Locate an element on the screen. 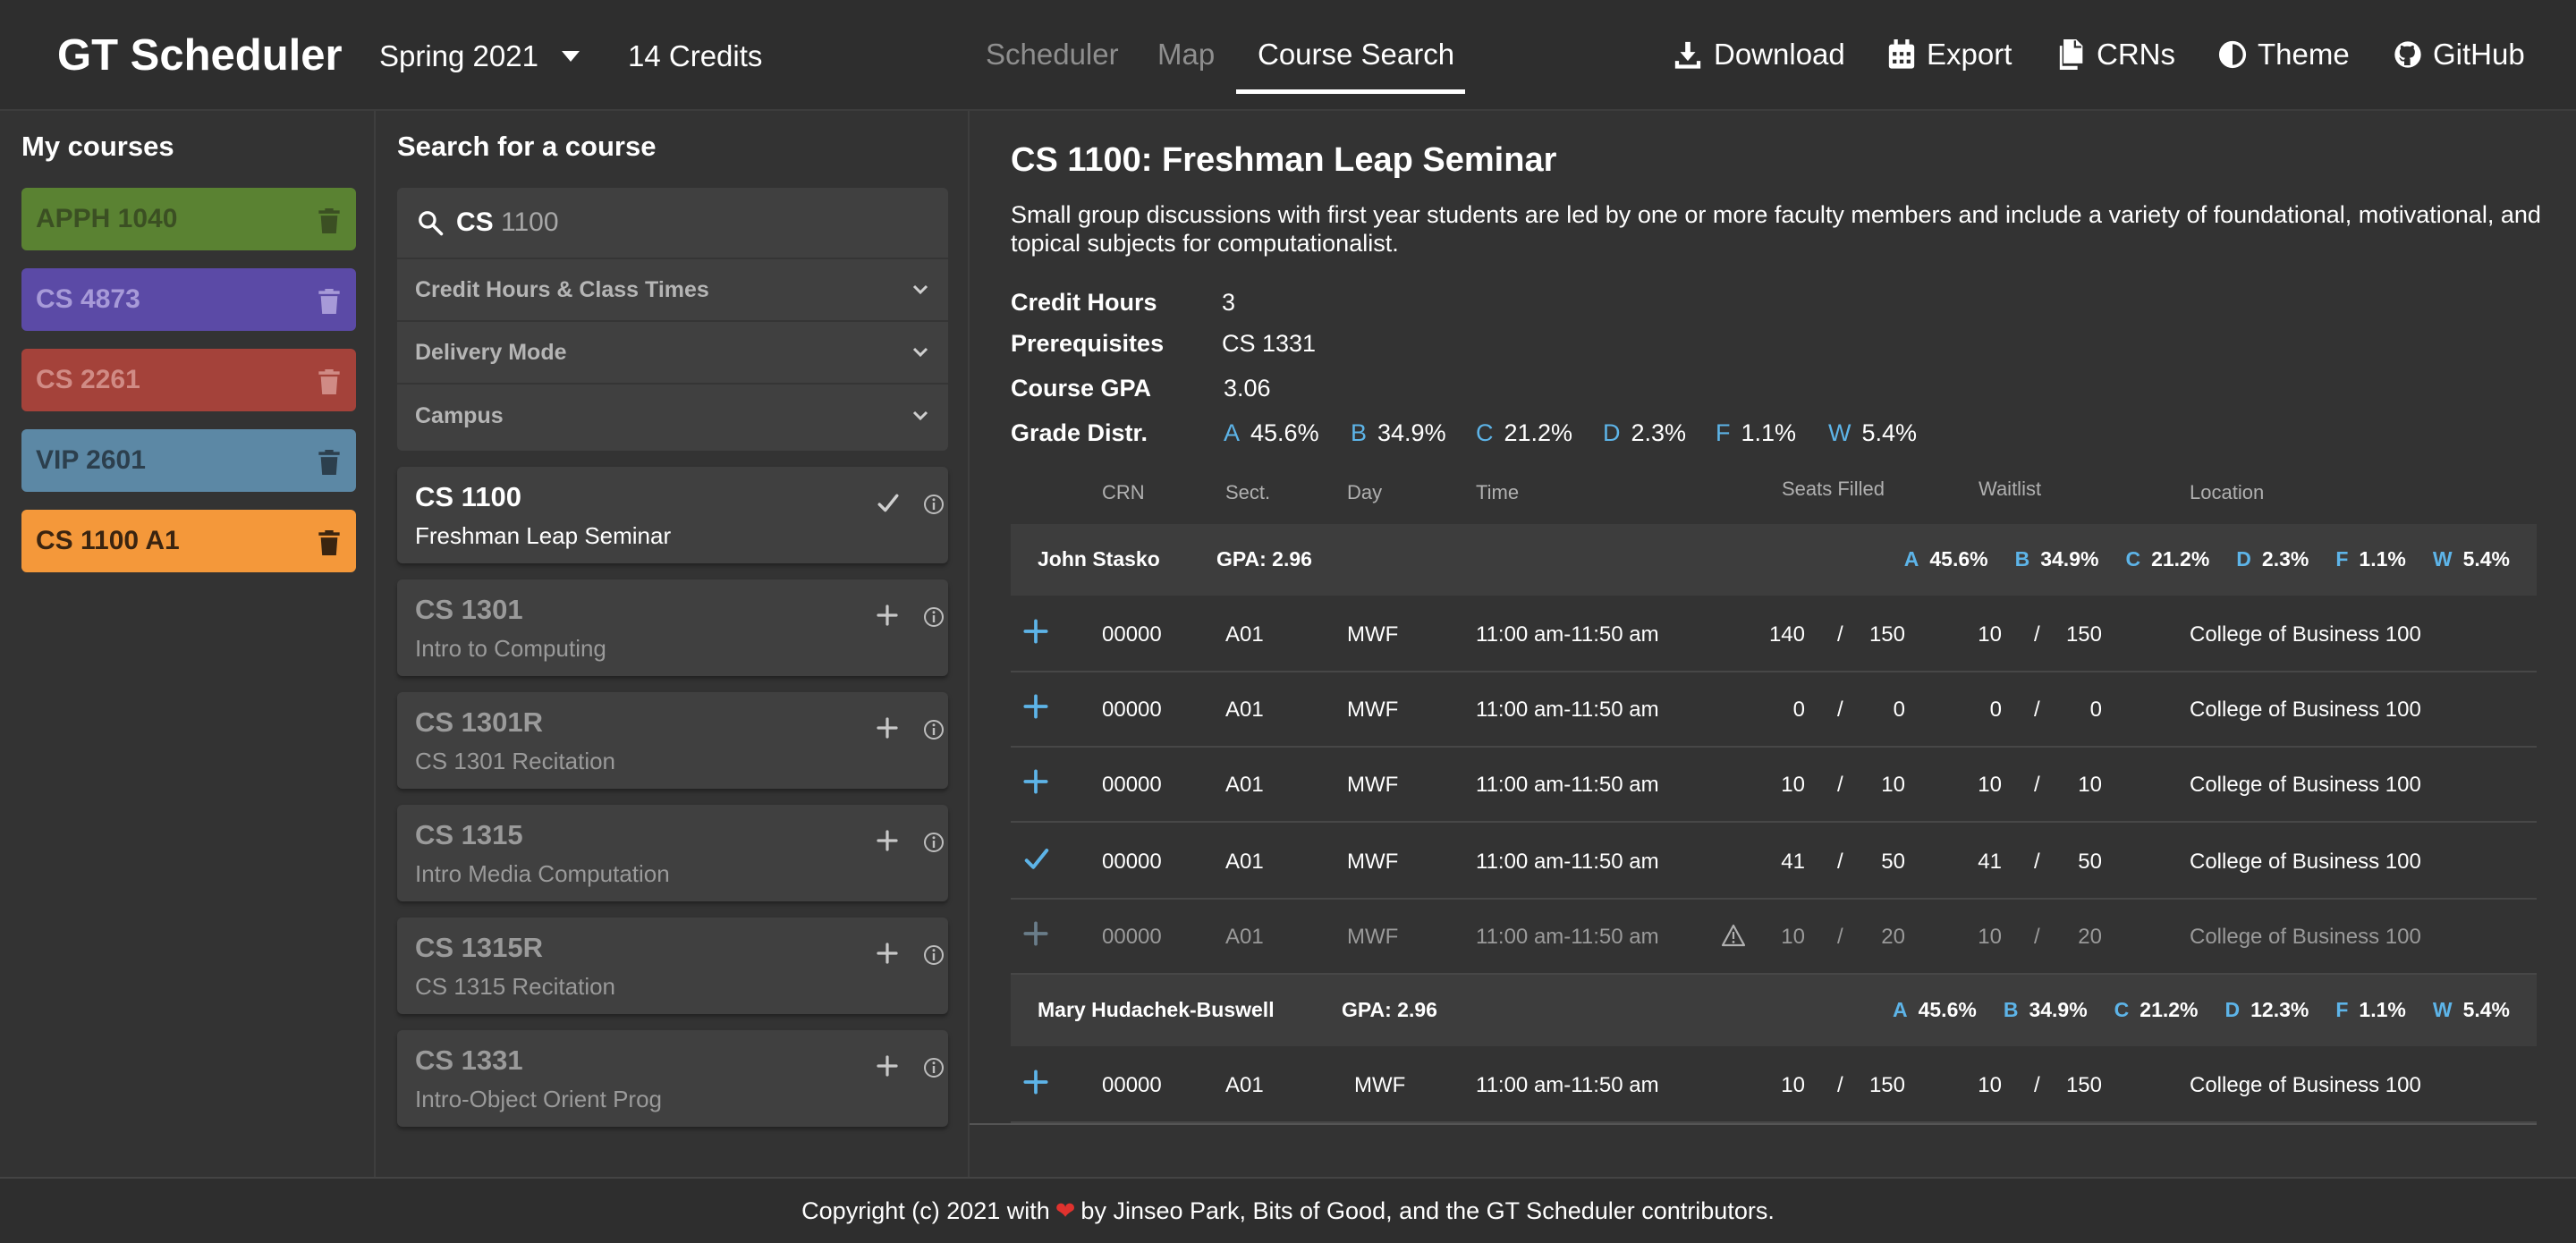 The width and height of the screenshot is (2576, 1243). grade-value: 2.3% is located at coordinates (2285, 559).